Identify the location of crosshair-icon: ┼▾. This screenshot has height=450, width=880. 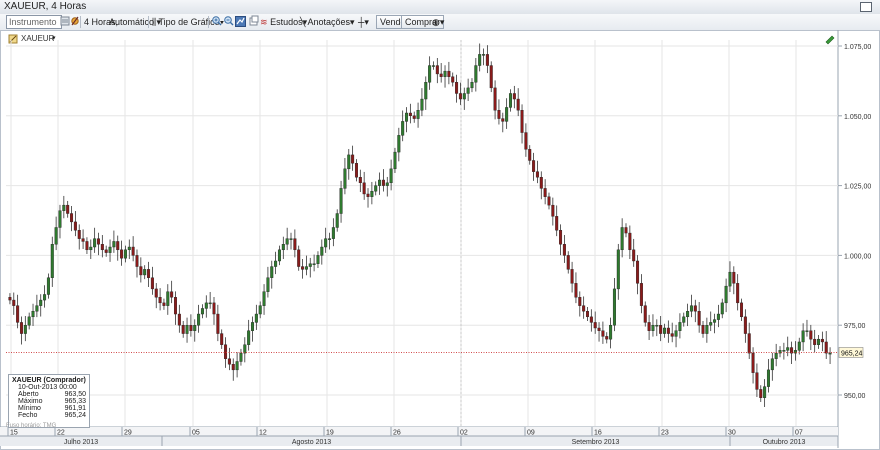
(363, 22).